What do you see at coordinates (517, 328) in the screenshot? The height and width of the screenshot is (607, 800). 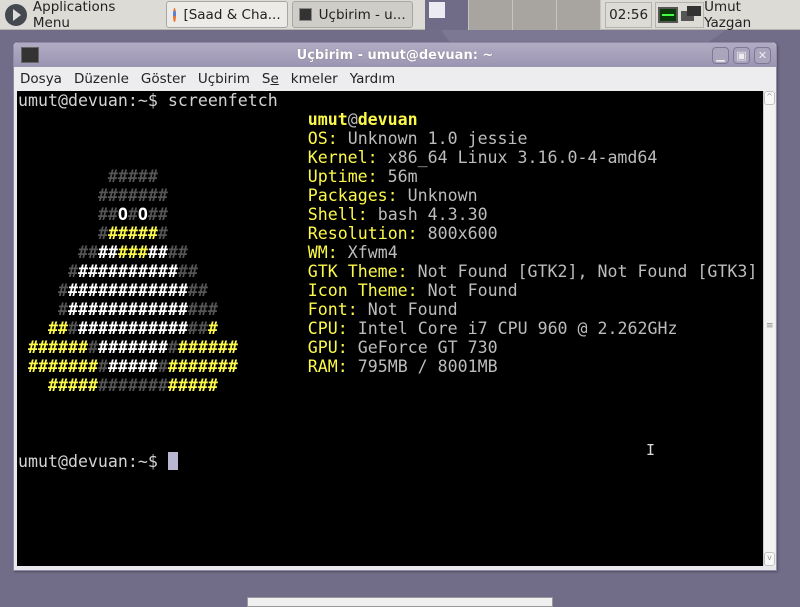 I see `info-value: Intel Core i7 CPU 960 @ 2.262GHz` at bounding box center [517, 328].